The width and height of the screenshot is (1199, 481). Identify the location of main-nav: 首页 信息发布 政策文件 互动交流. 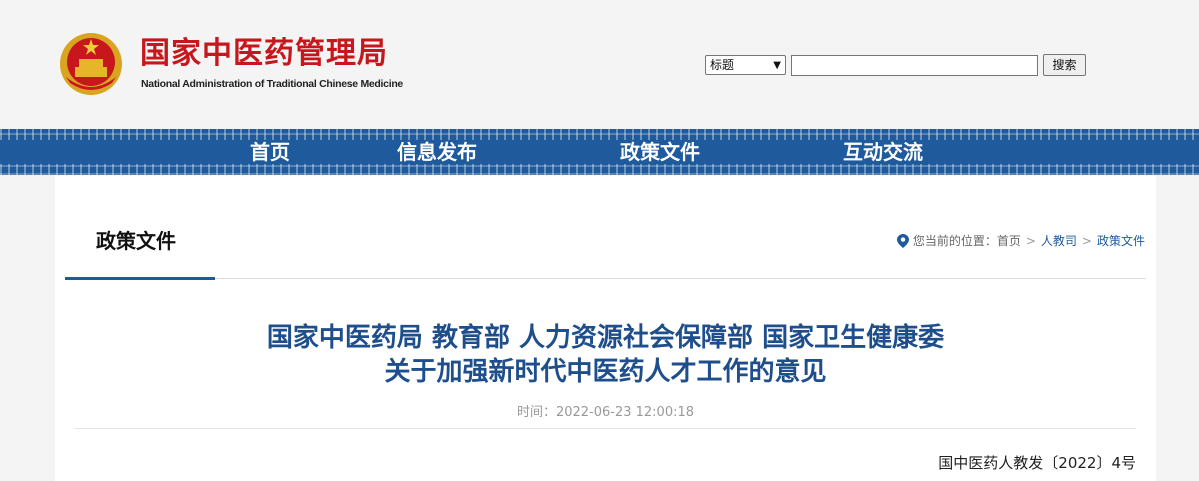
(599, 152).